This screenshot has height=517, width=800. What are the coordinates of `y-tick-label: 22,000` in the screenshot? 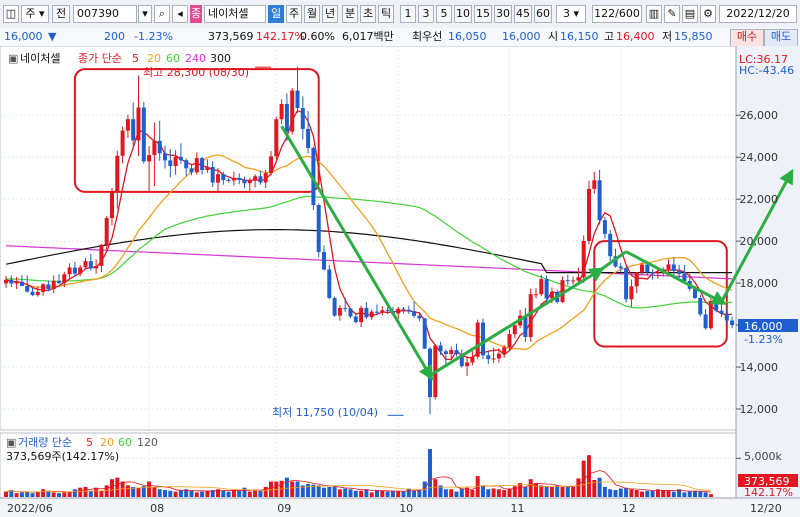 It's located at (759, 199).